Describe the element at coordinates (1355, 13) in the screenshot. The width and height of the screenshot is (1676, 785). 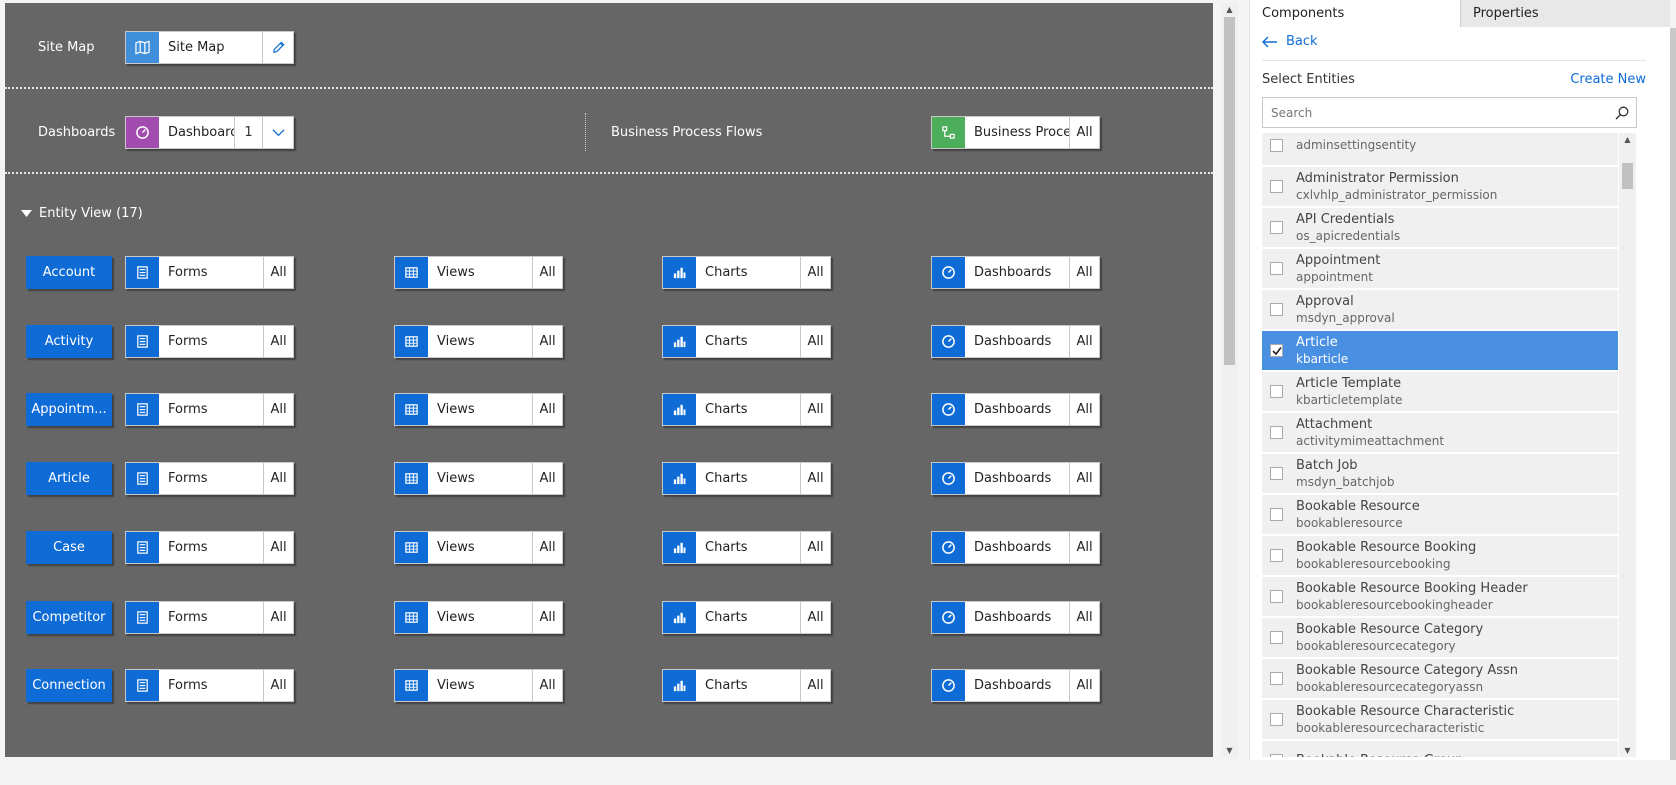
I see `tab-components: Components` at that location.